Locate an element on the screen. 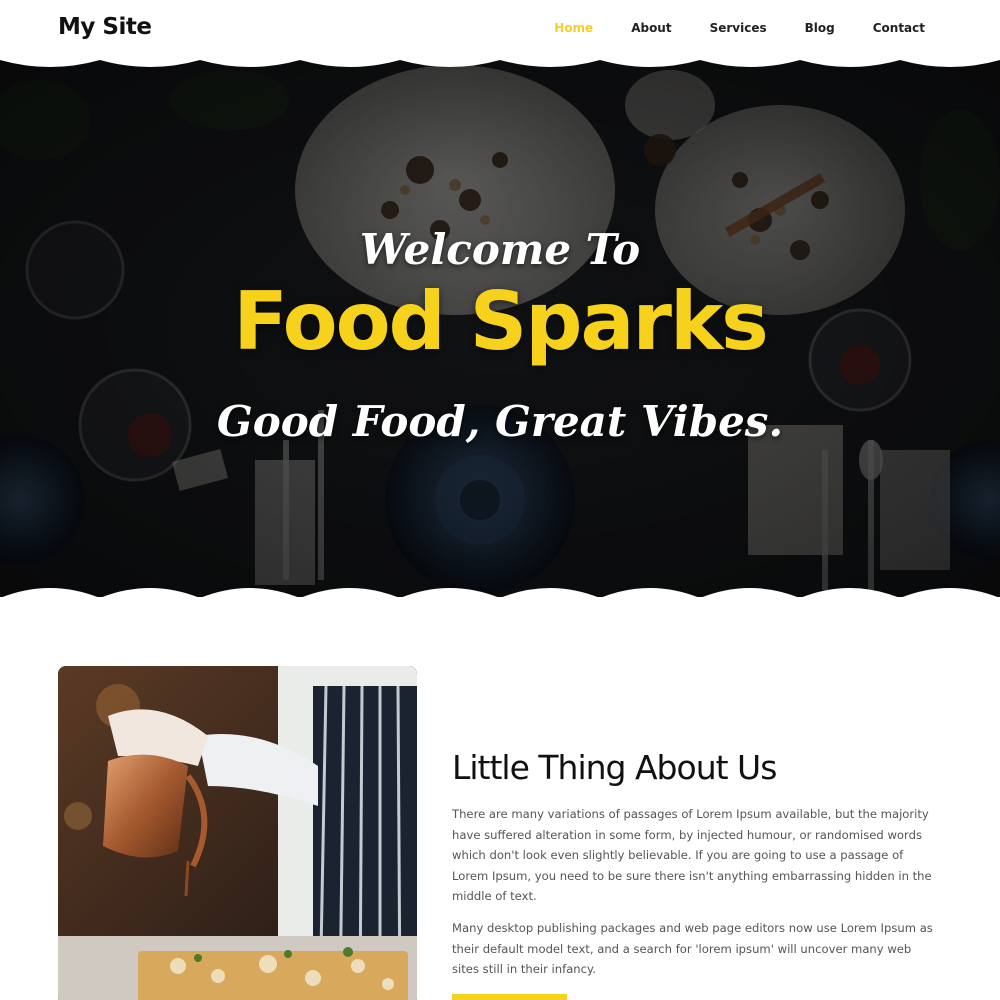  nav-item-contact: Contact is located at coordinates (899, 28).